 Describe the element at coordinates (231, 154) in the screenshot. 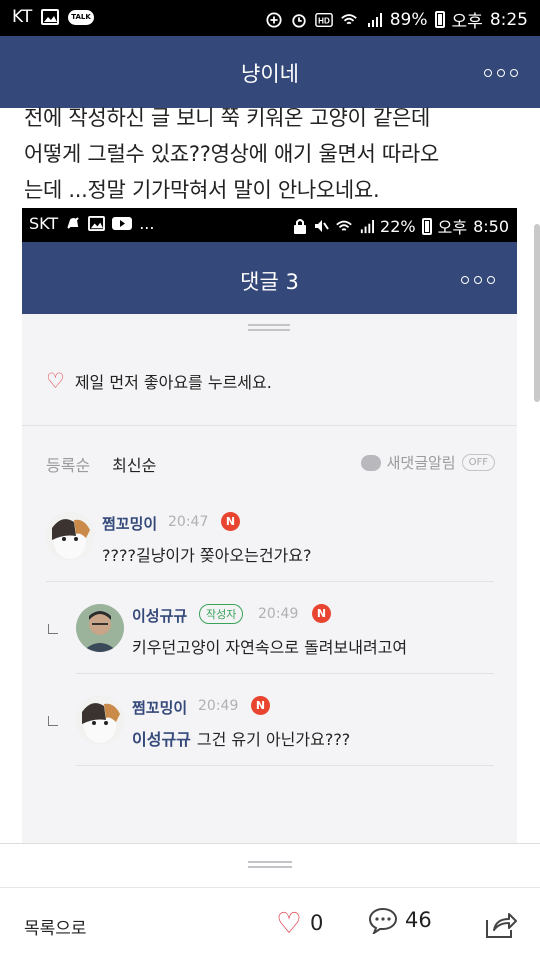

I see `post-line: 어떻게 그럴수 있죠??영상에 애기 울면서 따라오` at that location.